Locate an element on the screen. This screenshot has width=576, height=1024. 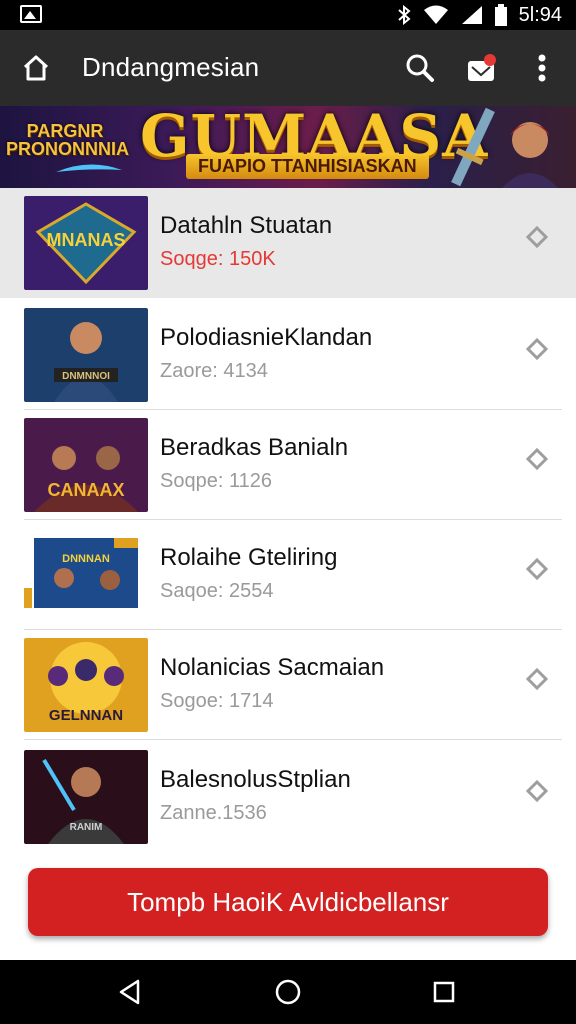
banner-subtitle: FUAPIO TTANHISIASKAN is located at coordinates (307, 166).